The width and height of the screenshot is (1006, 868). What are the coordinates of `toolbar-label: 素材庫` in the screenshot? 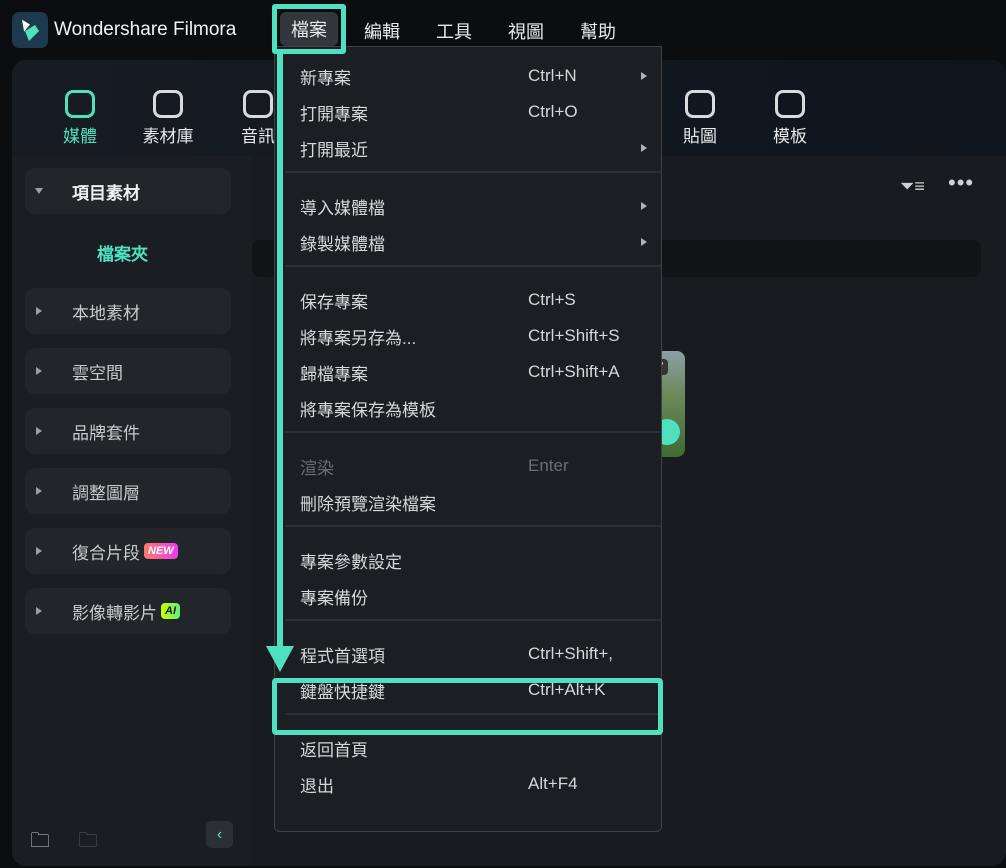 It's located at (168, 136).